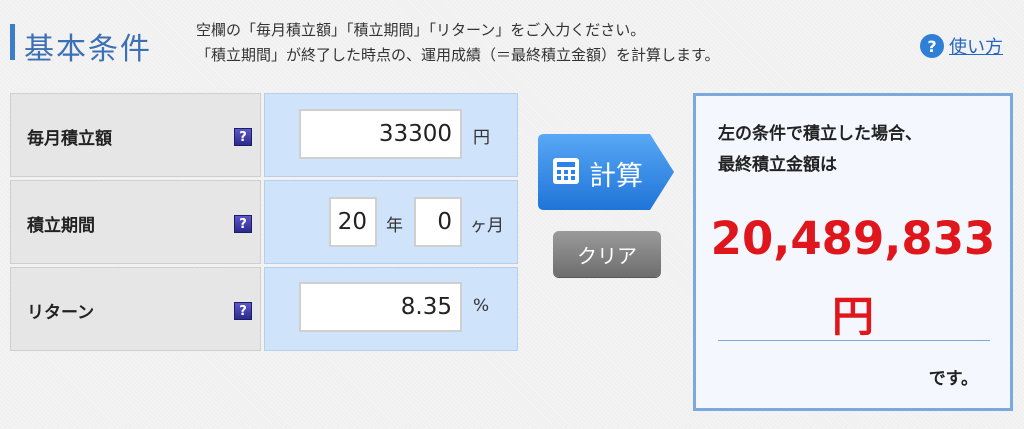 This screenshot has width=1024, height=429. I want to click on period-label: 積立期間, so click(61, 226).